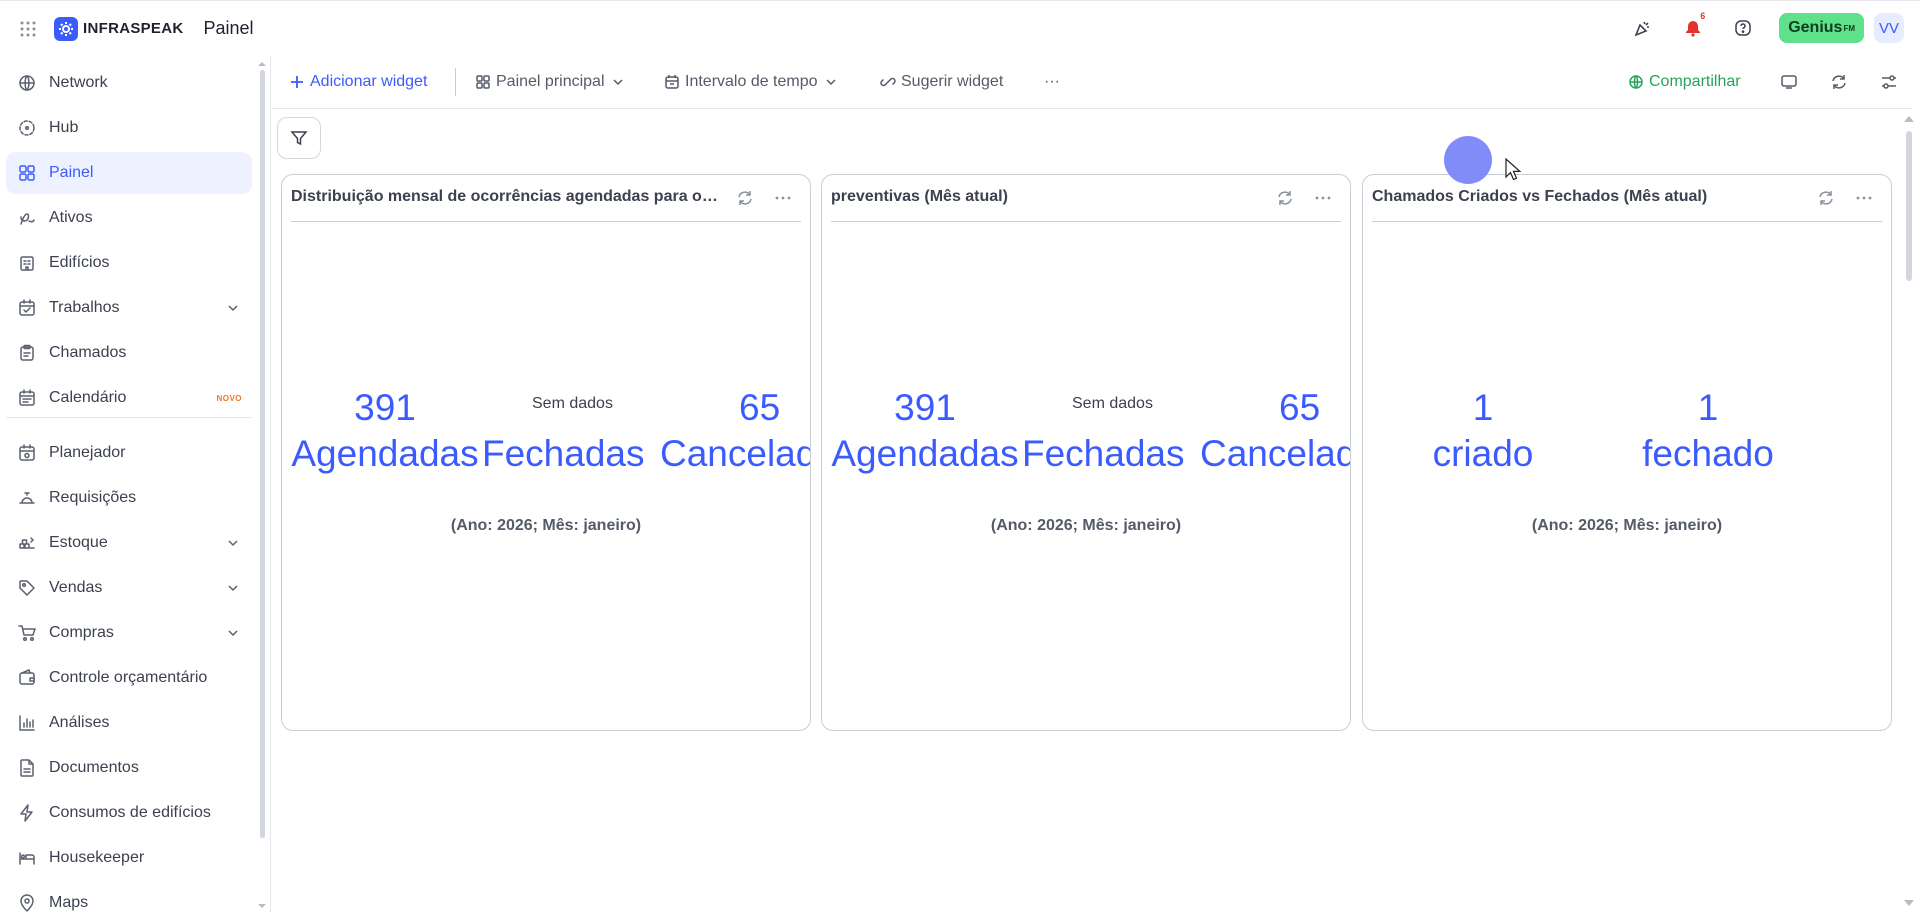 The width and height of the screenshot is (1920, 912). What do you see at coordinates (129, 83) in the screenshot?
I see `sidebar-item-network: Network` at bounding box center [129, 83].